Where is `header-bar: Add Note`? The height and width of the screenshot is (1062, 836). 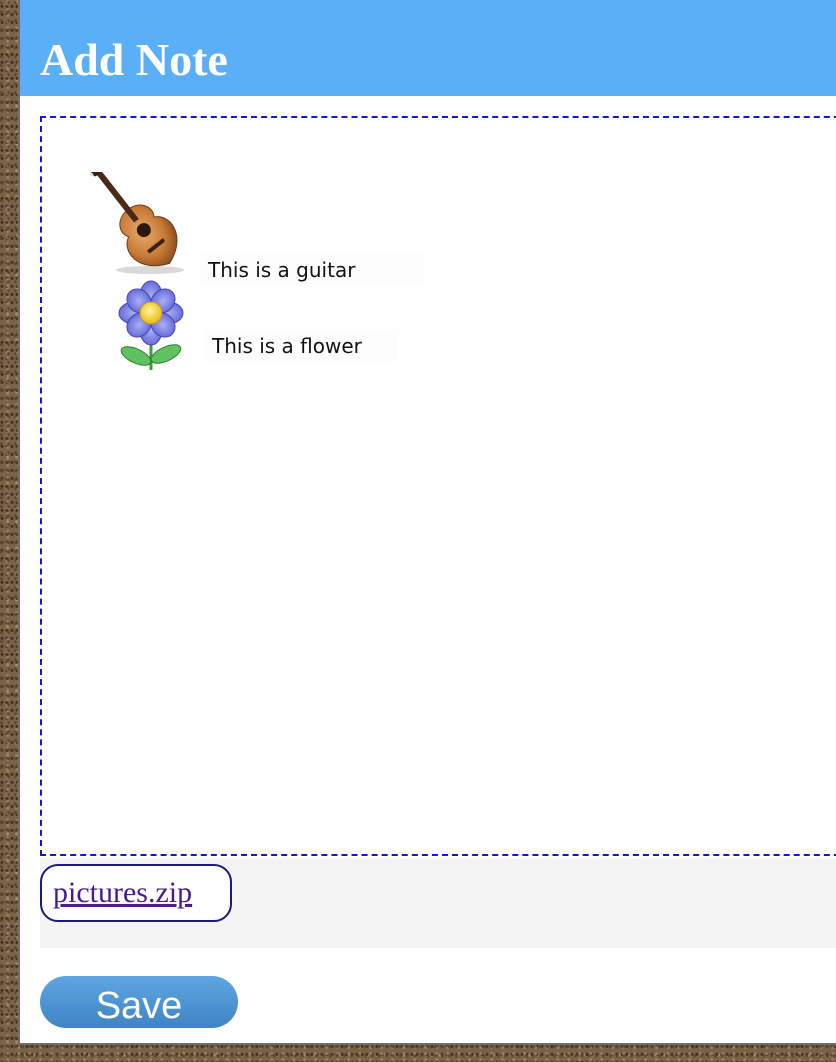 header-bar: Add Note is located at coordinates (428, 48).